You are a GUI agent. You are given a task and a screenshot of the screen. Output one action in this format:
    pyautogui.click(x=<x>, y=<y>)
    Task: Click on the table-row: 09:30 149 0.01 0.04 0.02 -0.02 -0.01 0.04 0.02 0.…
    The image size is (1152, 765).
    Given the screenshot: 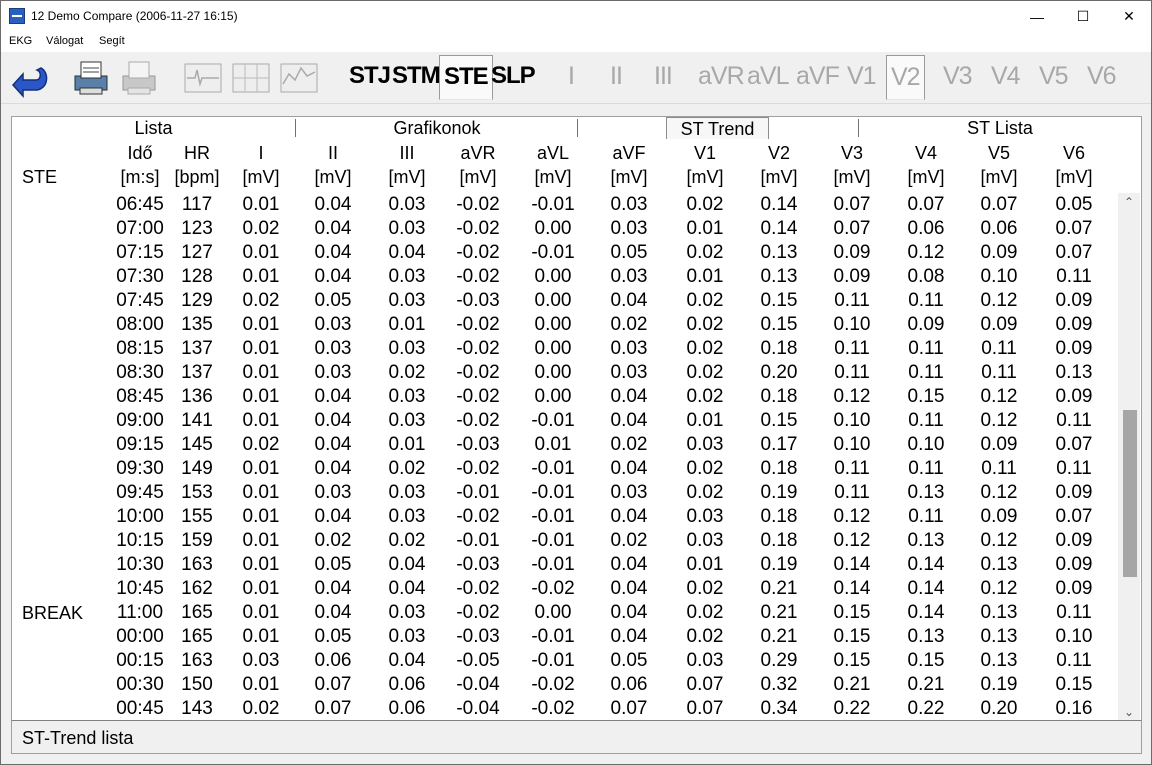 What is the action you would take?
    pyautogui.click(x=565, y=469)
    